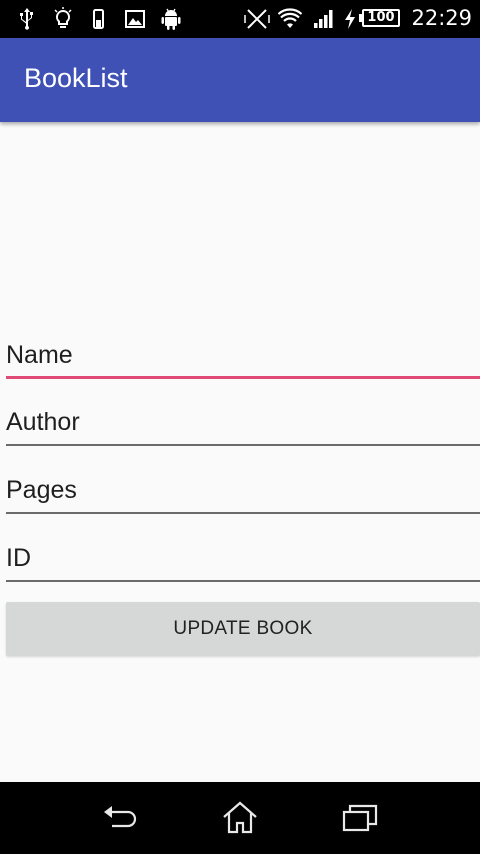 Image resolution: width=480 pixels, height=854 pixels. Describe the element at coordinates (257, 19) in the screenshot. I see `vibrate-off-icon` at that location.